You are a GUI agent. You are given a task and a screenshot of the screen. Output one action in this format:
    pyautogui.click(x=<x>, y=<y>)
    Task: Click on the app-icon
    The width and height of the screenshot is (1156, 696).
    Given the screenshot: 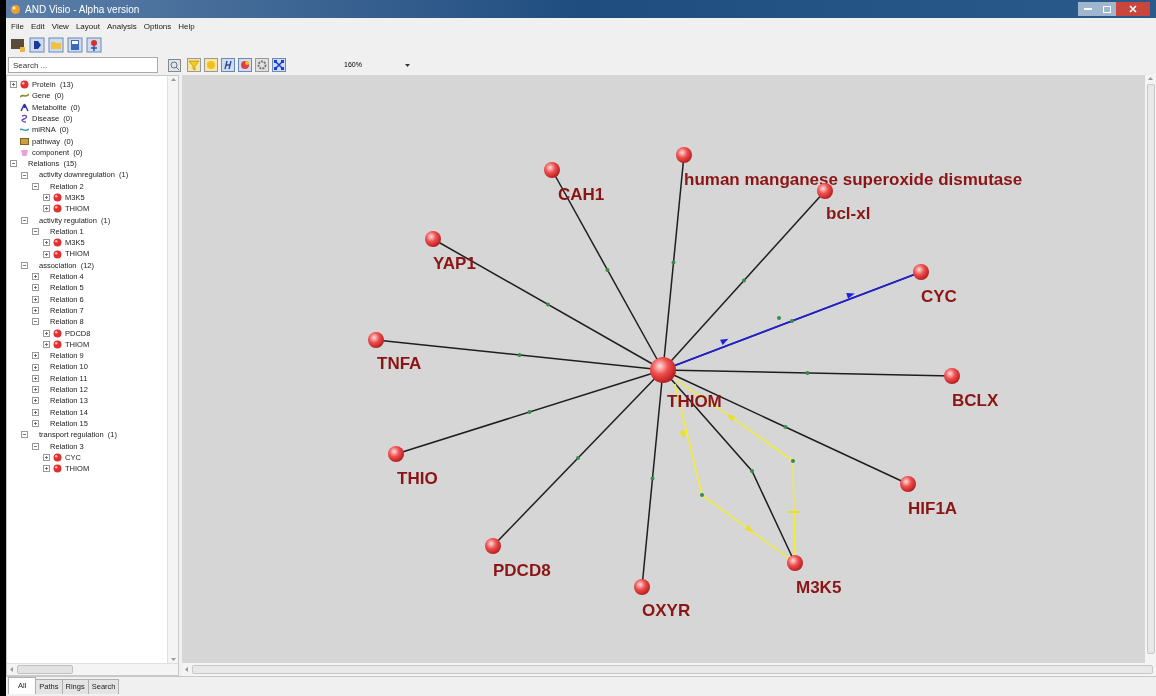 What is the action you would take?
    pyautogui.click(x=15, y=9)
    